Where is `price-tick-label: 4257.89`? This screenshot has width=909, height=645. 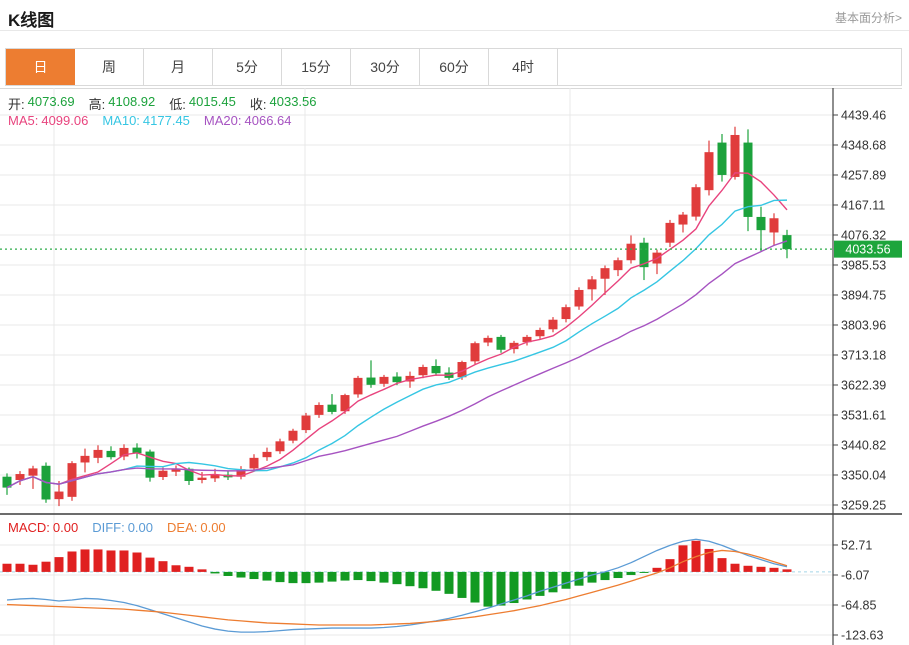
price-tick-label: 4257.89 is located at coordinates (863, 176).